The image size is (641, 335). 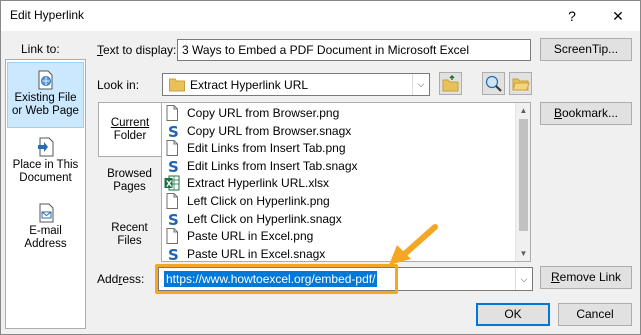 What do you see at coordinates (137, 50) in the screenshot?
I see `text-to-display-label: Text to display:` at bounding box center [137, 50].